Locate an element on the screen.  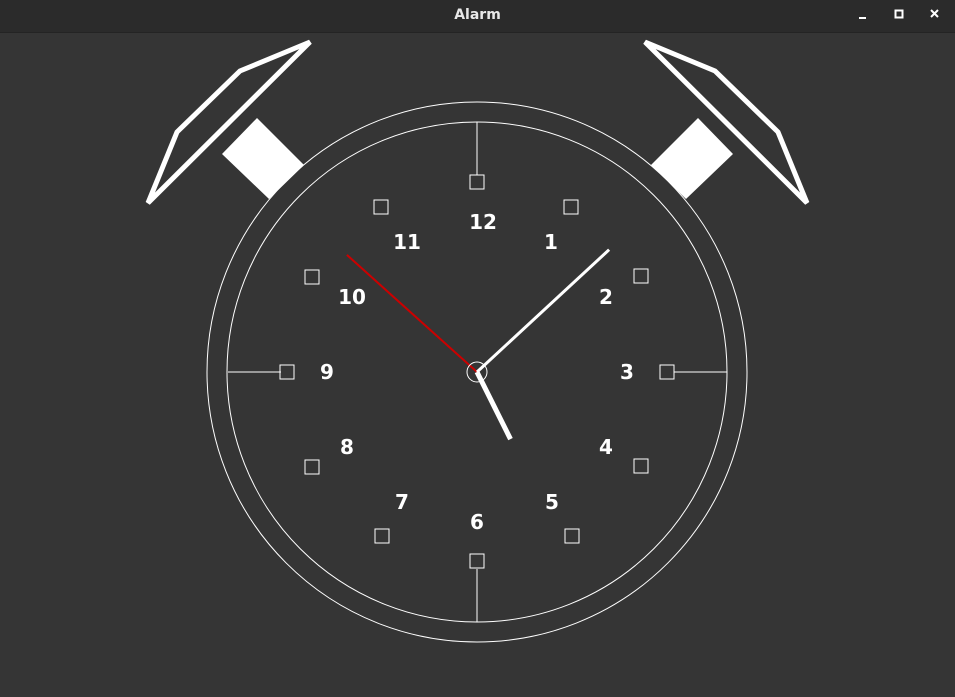
numeral-3: 3 is located at coordinates (627, 372).